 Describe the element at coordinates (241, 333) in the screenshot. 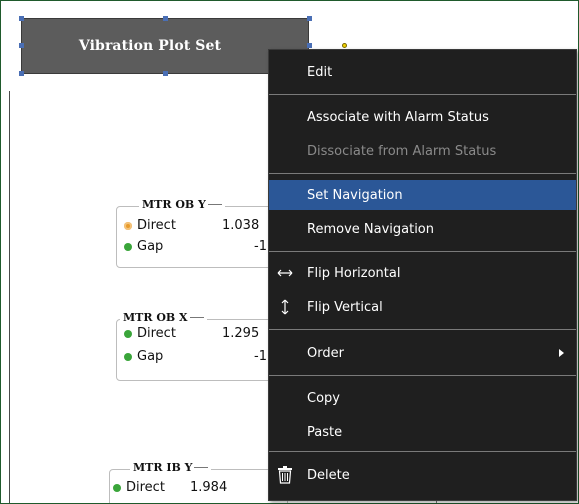

I see `direct-value: 1.295` at that location.